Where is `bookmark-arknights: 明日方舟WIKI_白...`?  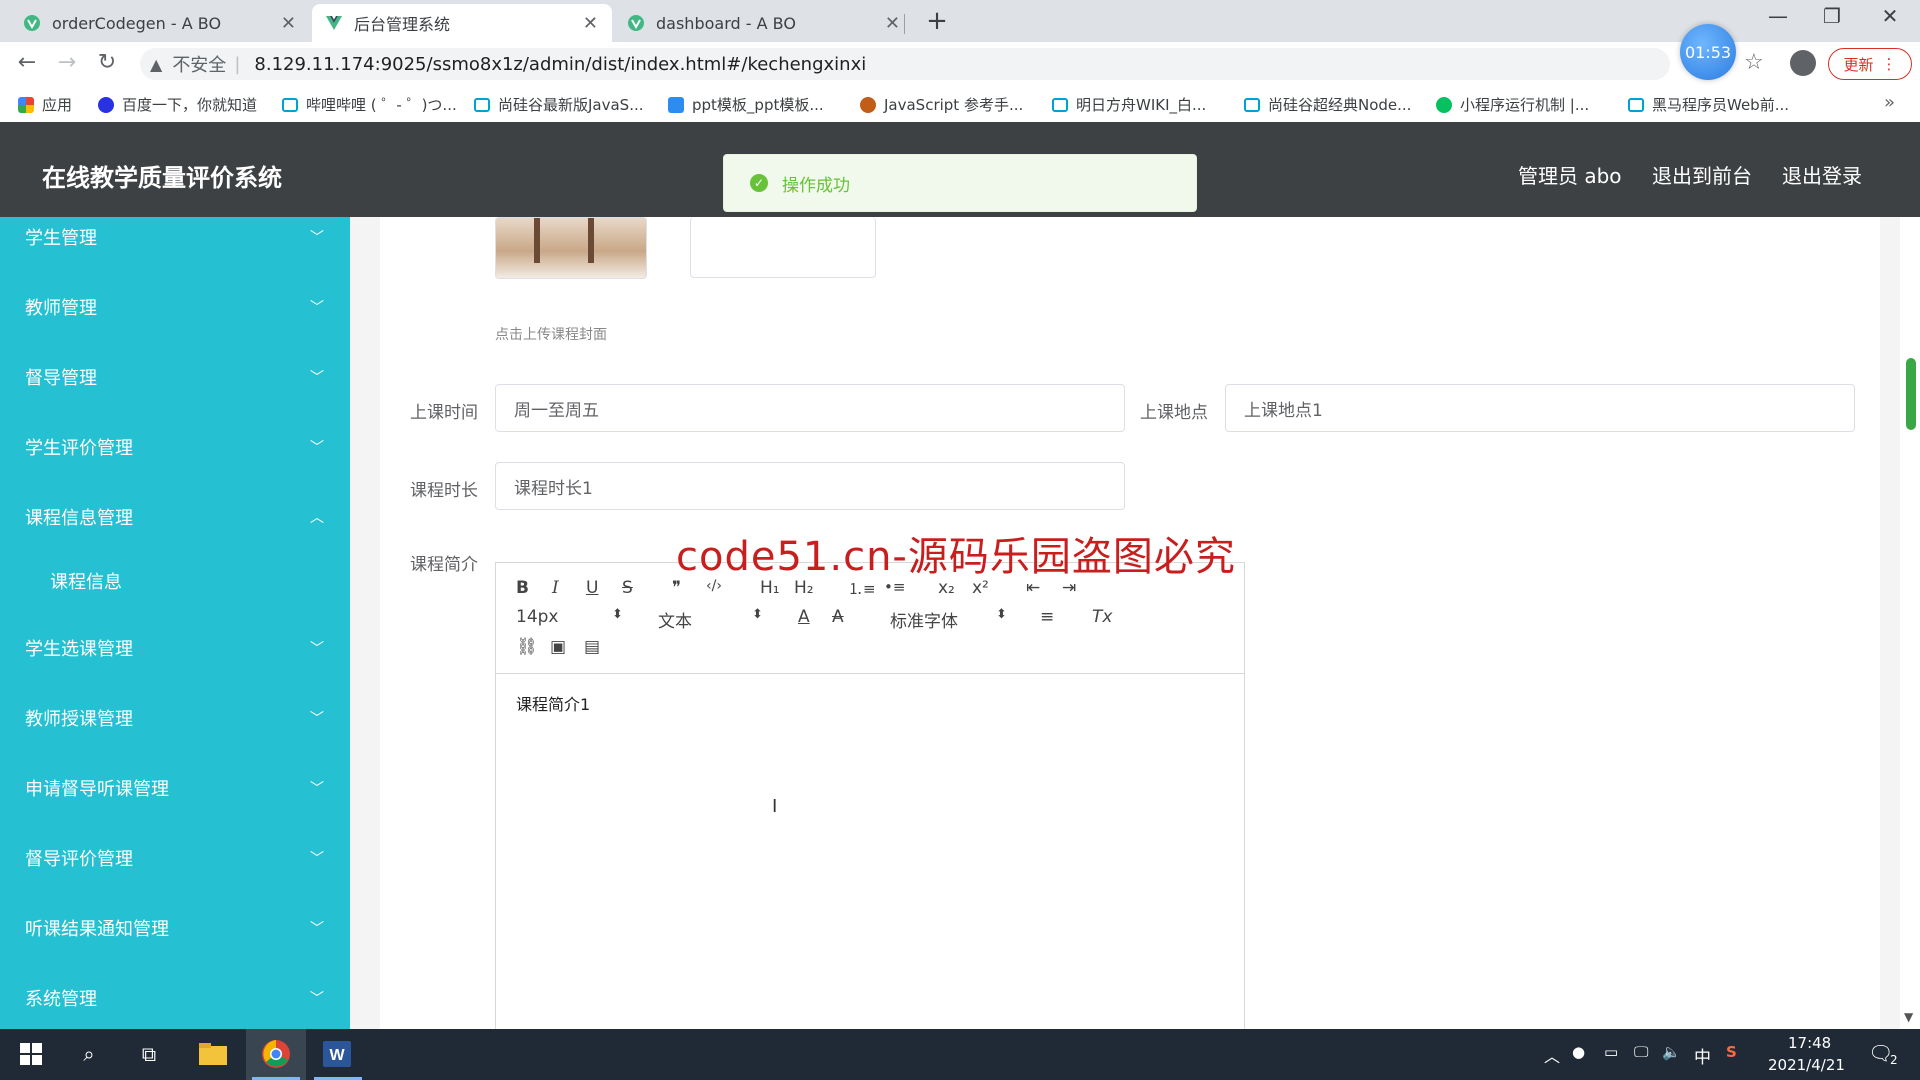 bookmark-arknights: 明日方舟WIKI_白... is located at coordinates (1129, 104).